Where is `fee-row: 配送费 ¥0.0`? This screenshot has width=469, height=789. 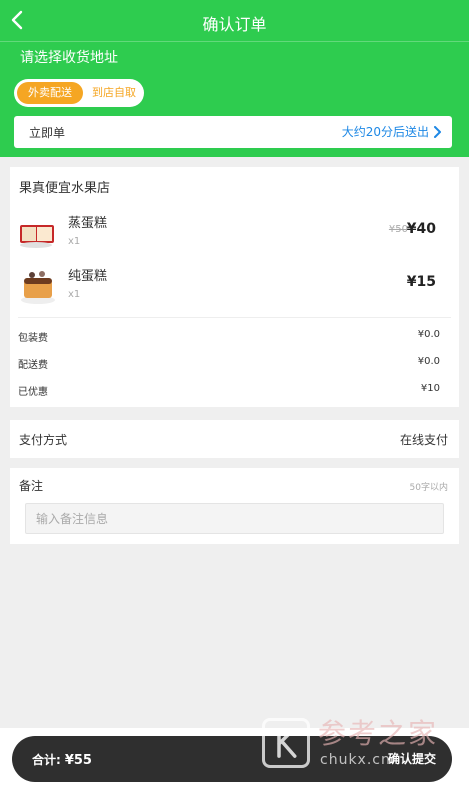
fee-row: 配送费 ¥0.0 is located at coordinates (229, 364).